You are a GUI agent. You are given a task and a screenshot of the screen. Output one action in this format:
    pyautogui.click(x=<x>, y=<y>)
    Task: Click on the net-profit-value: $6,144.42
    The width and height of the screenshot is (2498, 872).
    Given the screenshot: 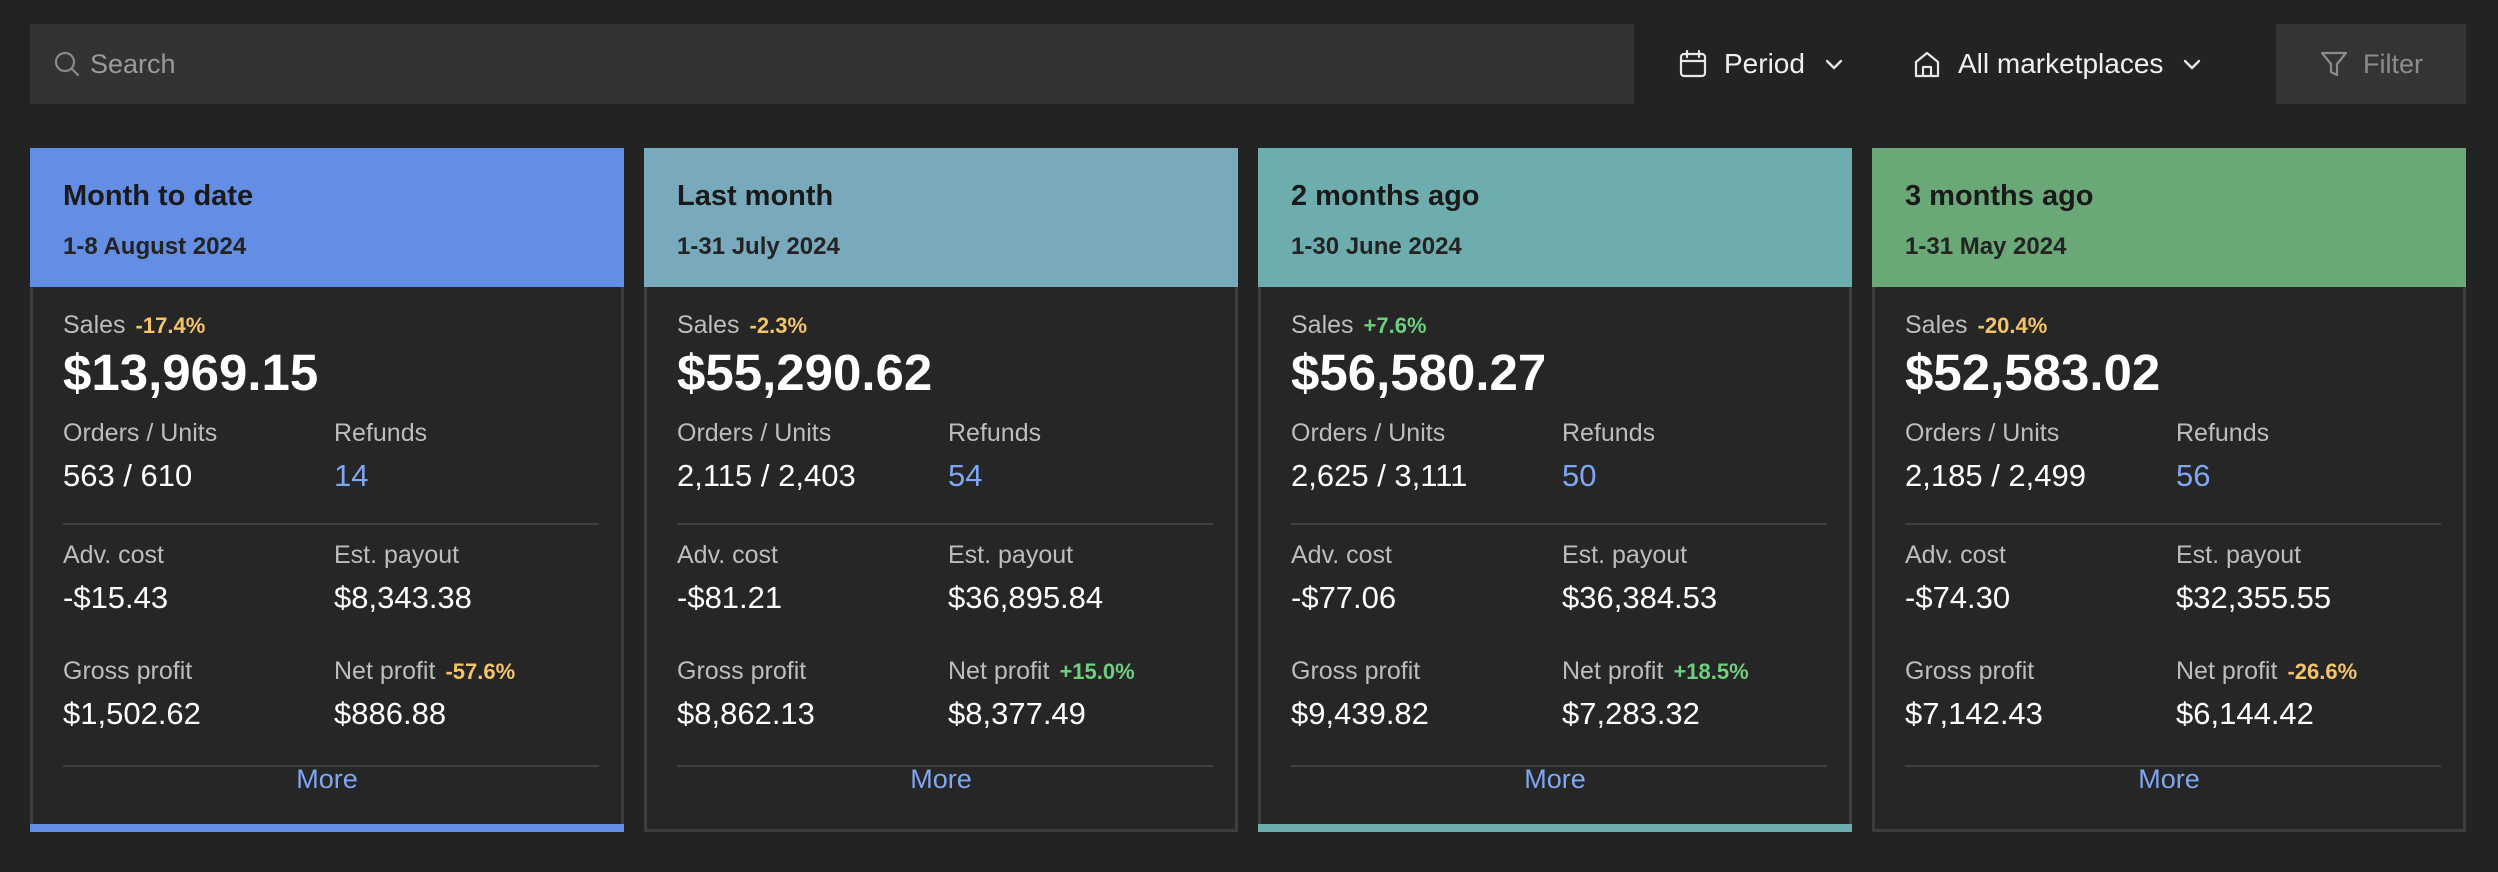 What is the action you would take?
    pyautogui.click(x=2245, y=713)
    